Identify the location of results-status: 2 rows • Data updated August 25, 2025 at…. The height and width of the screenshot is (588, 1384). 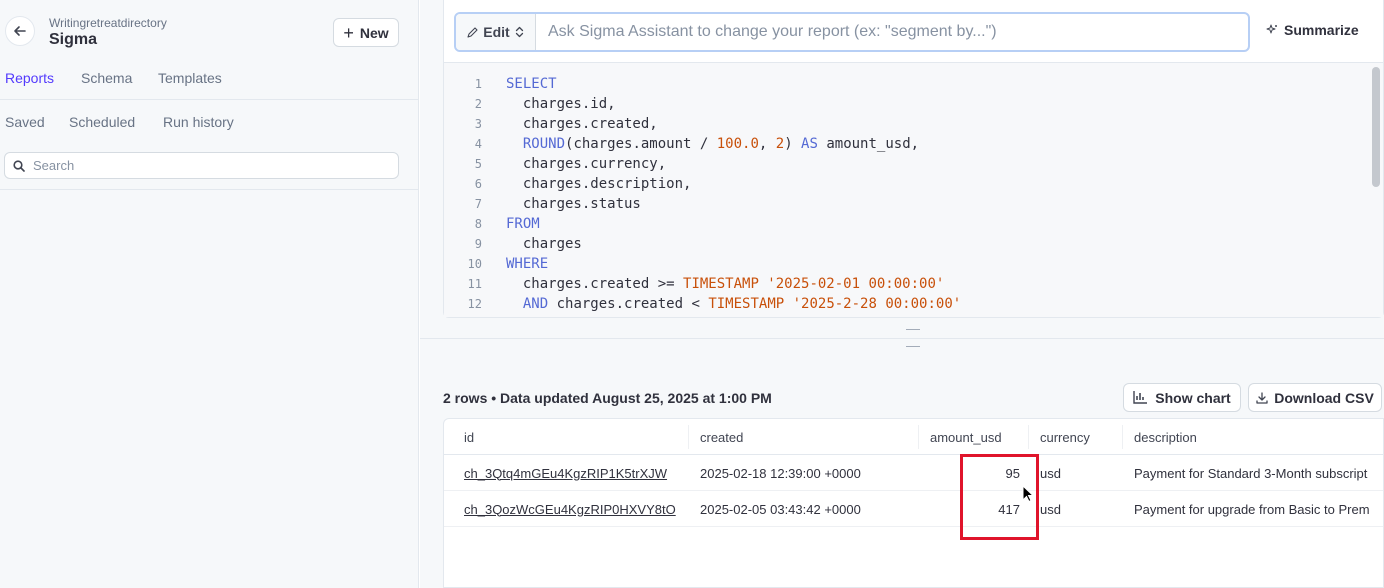
(607, 398).